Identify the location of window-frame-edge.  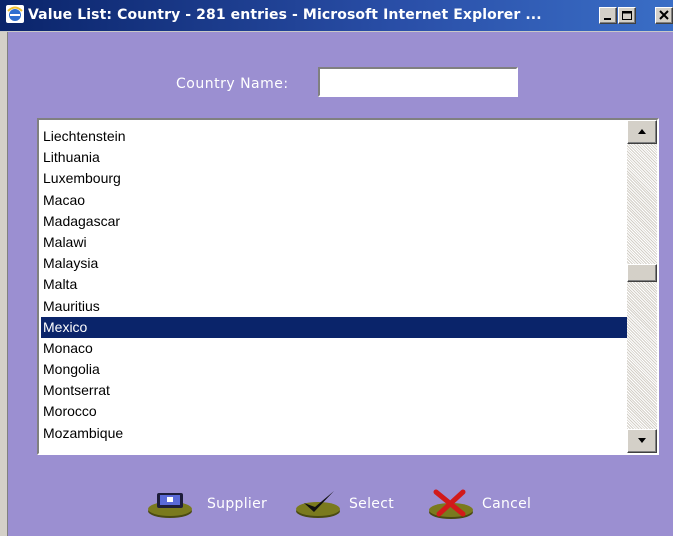
(4, 284).